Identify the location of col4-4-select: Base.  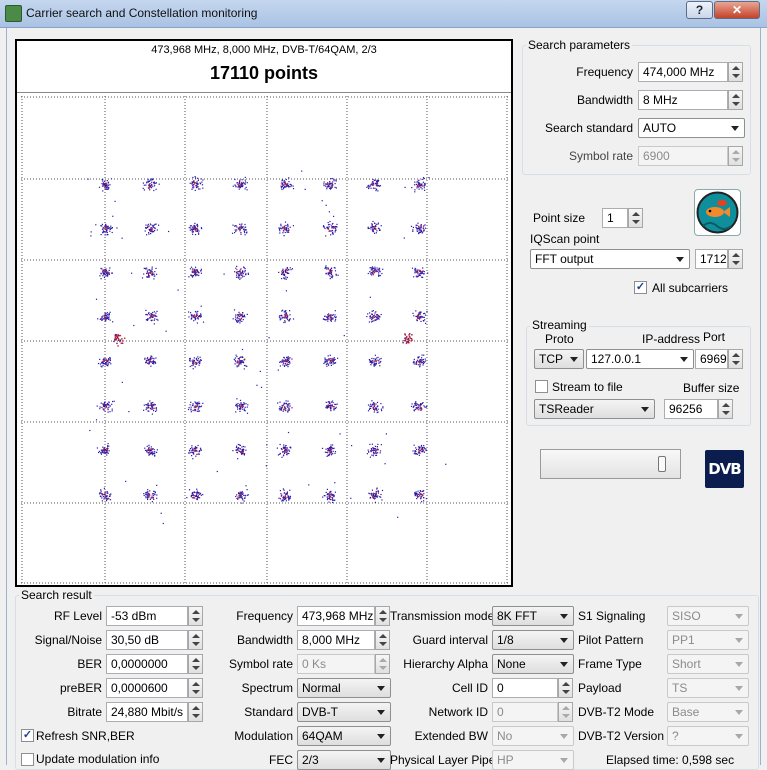
(708, 712).